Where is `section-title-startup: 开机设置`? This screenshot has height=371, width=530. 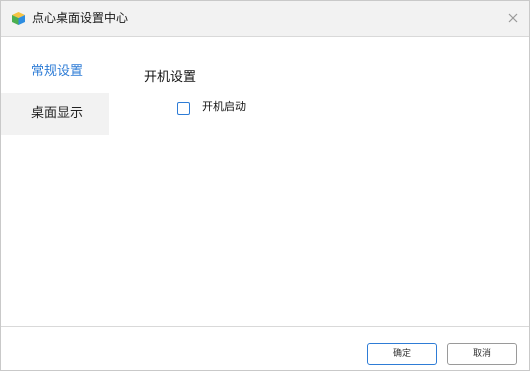 section-title-startup: 开机设置 is located at coordinates (170, 77).